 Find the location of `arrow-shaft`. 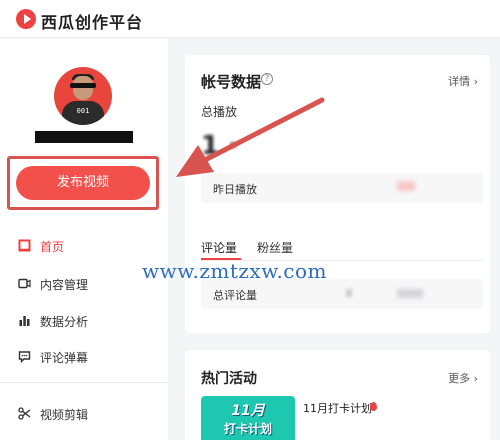

arrow-shaft is located at coordinates (263, 130).